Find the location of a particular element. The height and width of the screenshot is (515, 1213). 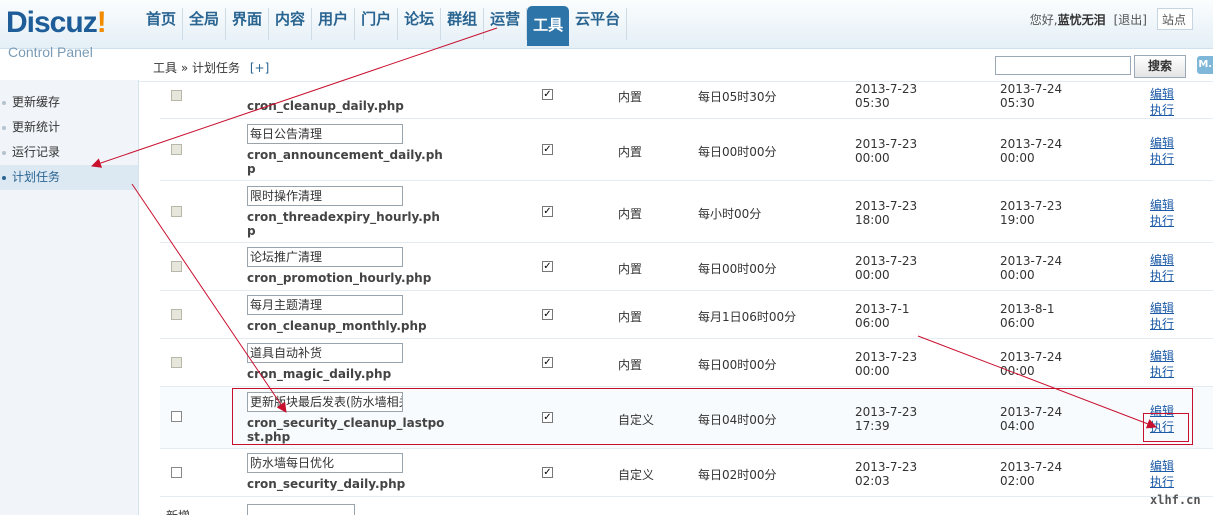

last-run-time: 2013-7-23 05:30 is located at coordinates (886, 96).